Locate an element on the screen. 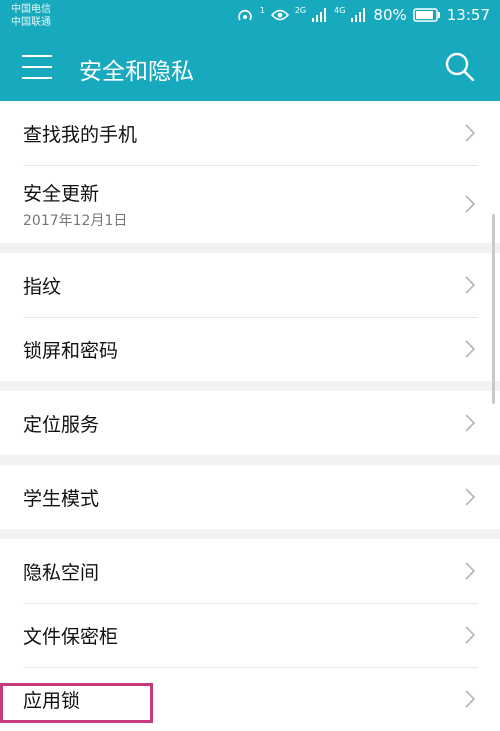  lock-screen-password-item: 锁屏和密码 is located at coordinates (250, 349).